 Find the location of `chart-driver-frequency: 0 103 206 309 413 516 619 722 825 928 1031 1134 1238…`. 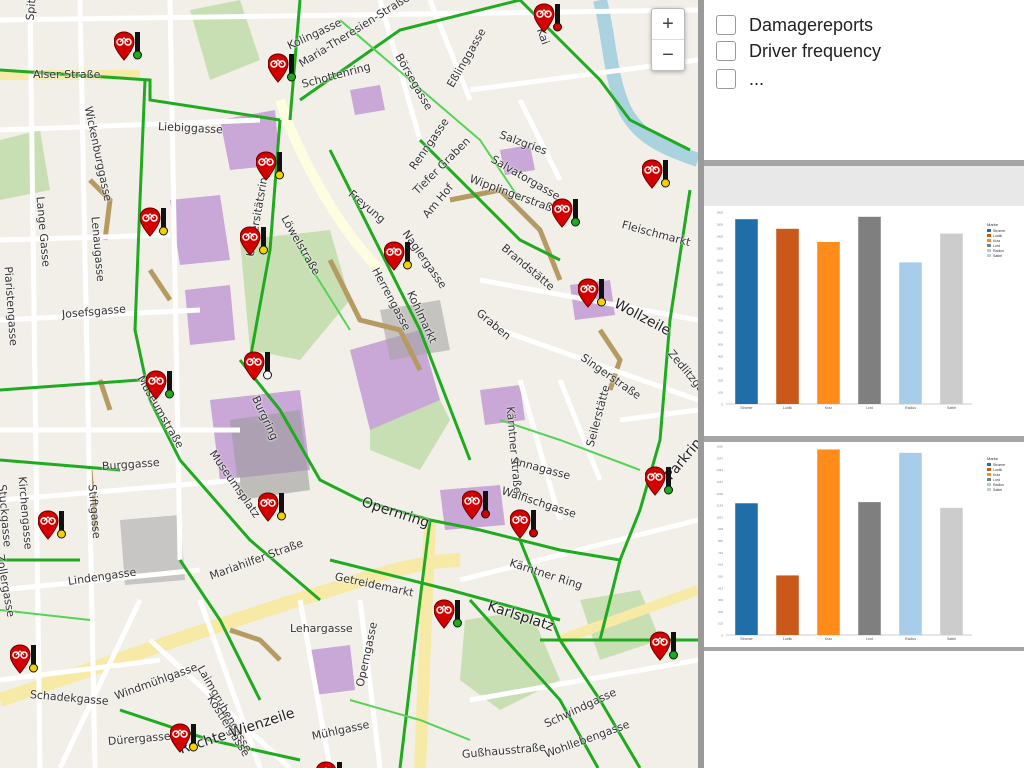

chart-driver-frequency: 0 103 206 309 413 516 619 722 825 928 1031 1134 1238… is located at coordinates (864, 544).